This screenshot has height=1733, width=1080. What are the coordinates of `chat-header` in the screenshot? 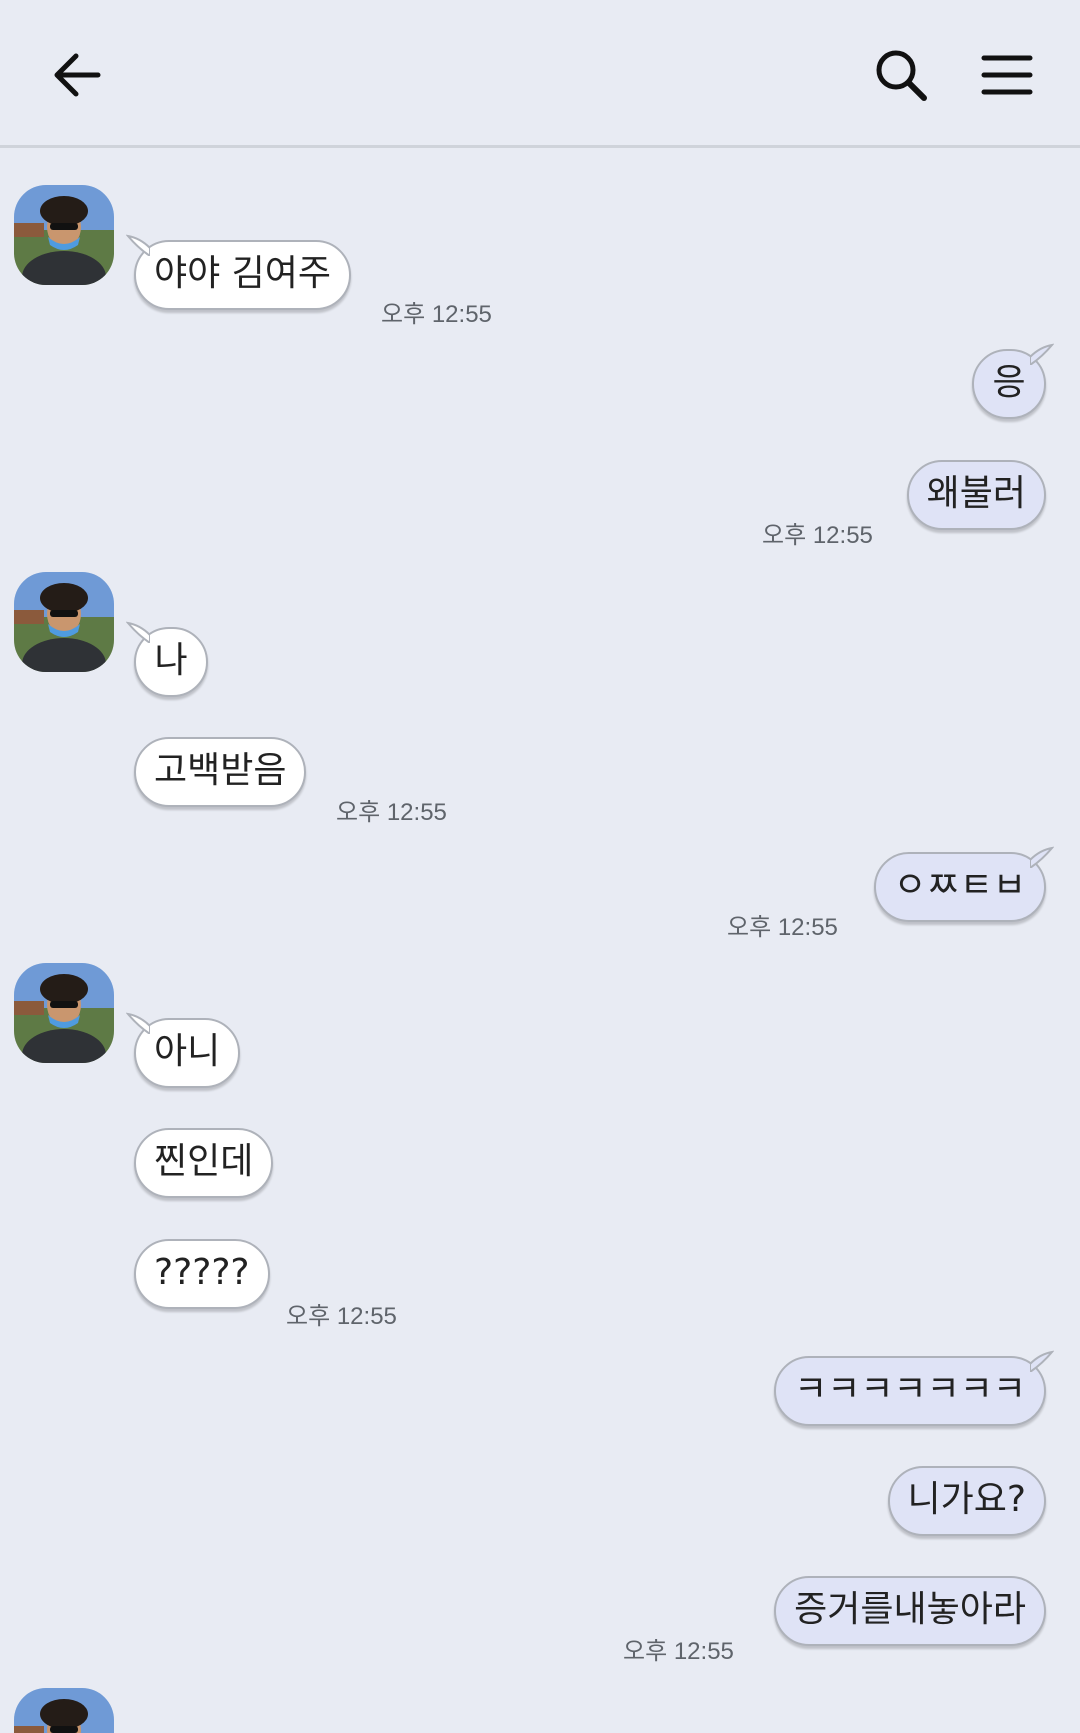 It's located at (540, 74).